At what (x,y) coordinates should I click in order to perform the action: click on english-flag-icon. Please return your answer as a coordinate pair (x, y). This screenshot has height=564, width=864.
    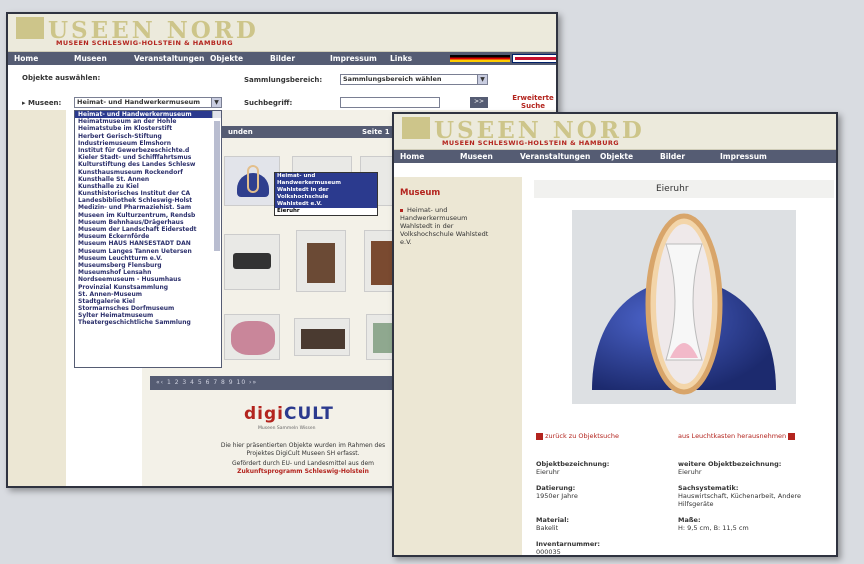
    Looking at the image, I should click on (534, 58).